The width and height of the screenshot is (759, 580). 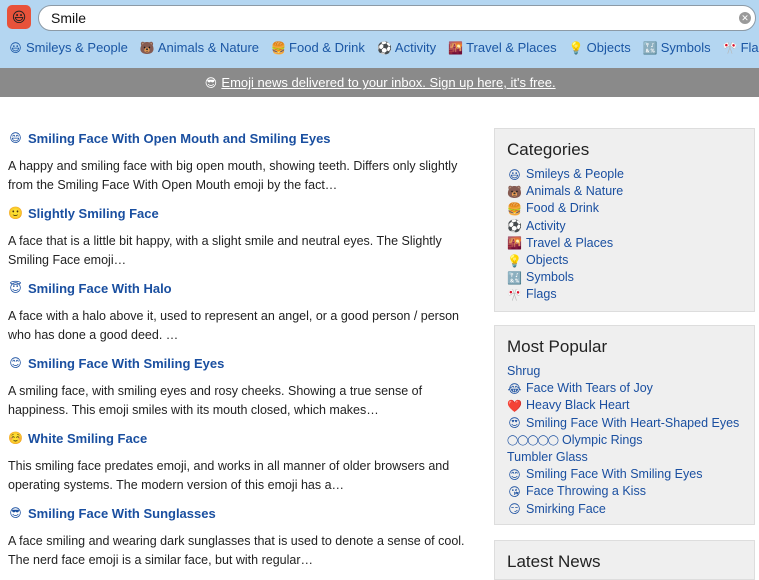 I want to click on popular-smirking-face: 😏 Smirking Face, so click(x=624, y=509).